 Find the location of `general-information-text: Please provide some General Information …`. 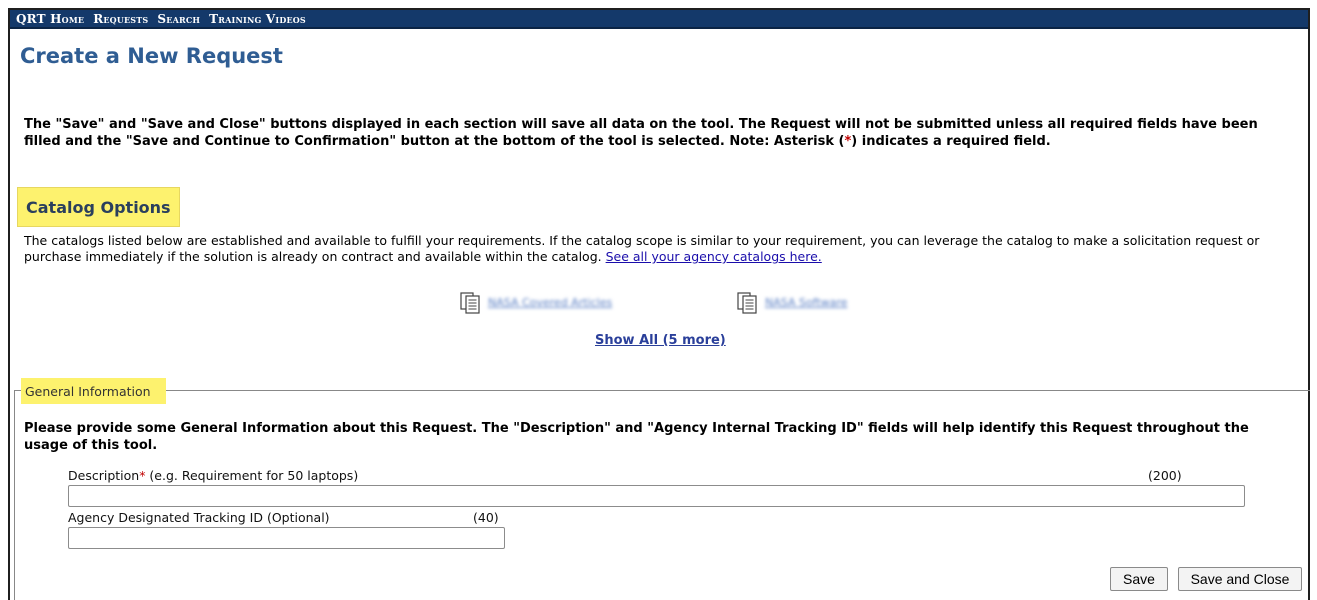

general-information-text: Please provide some General Information … is located at coordinates (636, 437).